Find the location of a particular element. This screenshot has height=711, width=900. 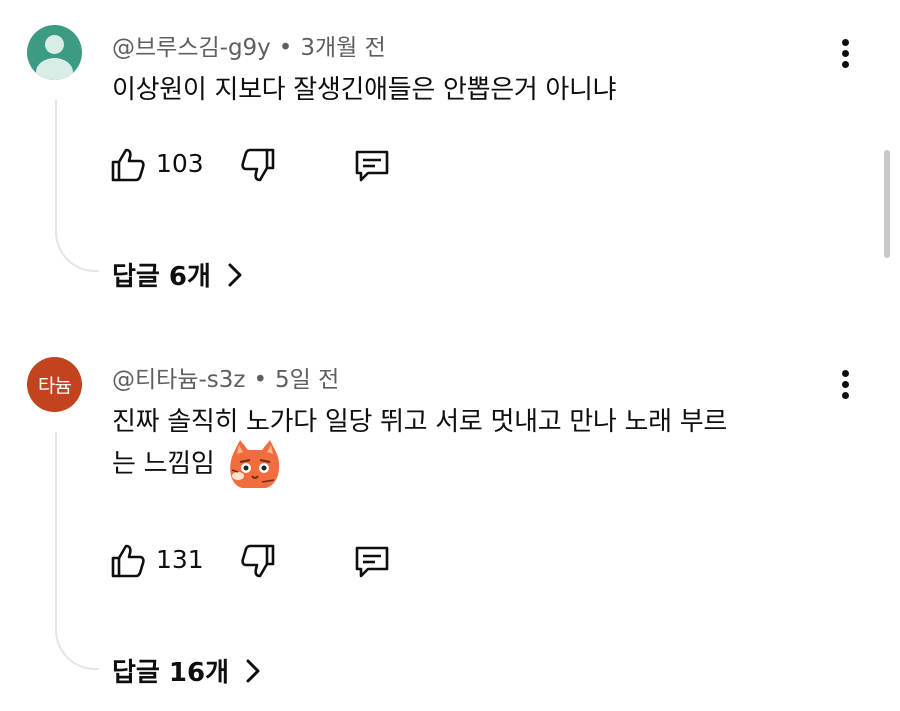

like-count: 103 is located at coordinates (180, 163).